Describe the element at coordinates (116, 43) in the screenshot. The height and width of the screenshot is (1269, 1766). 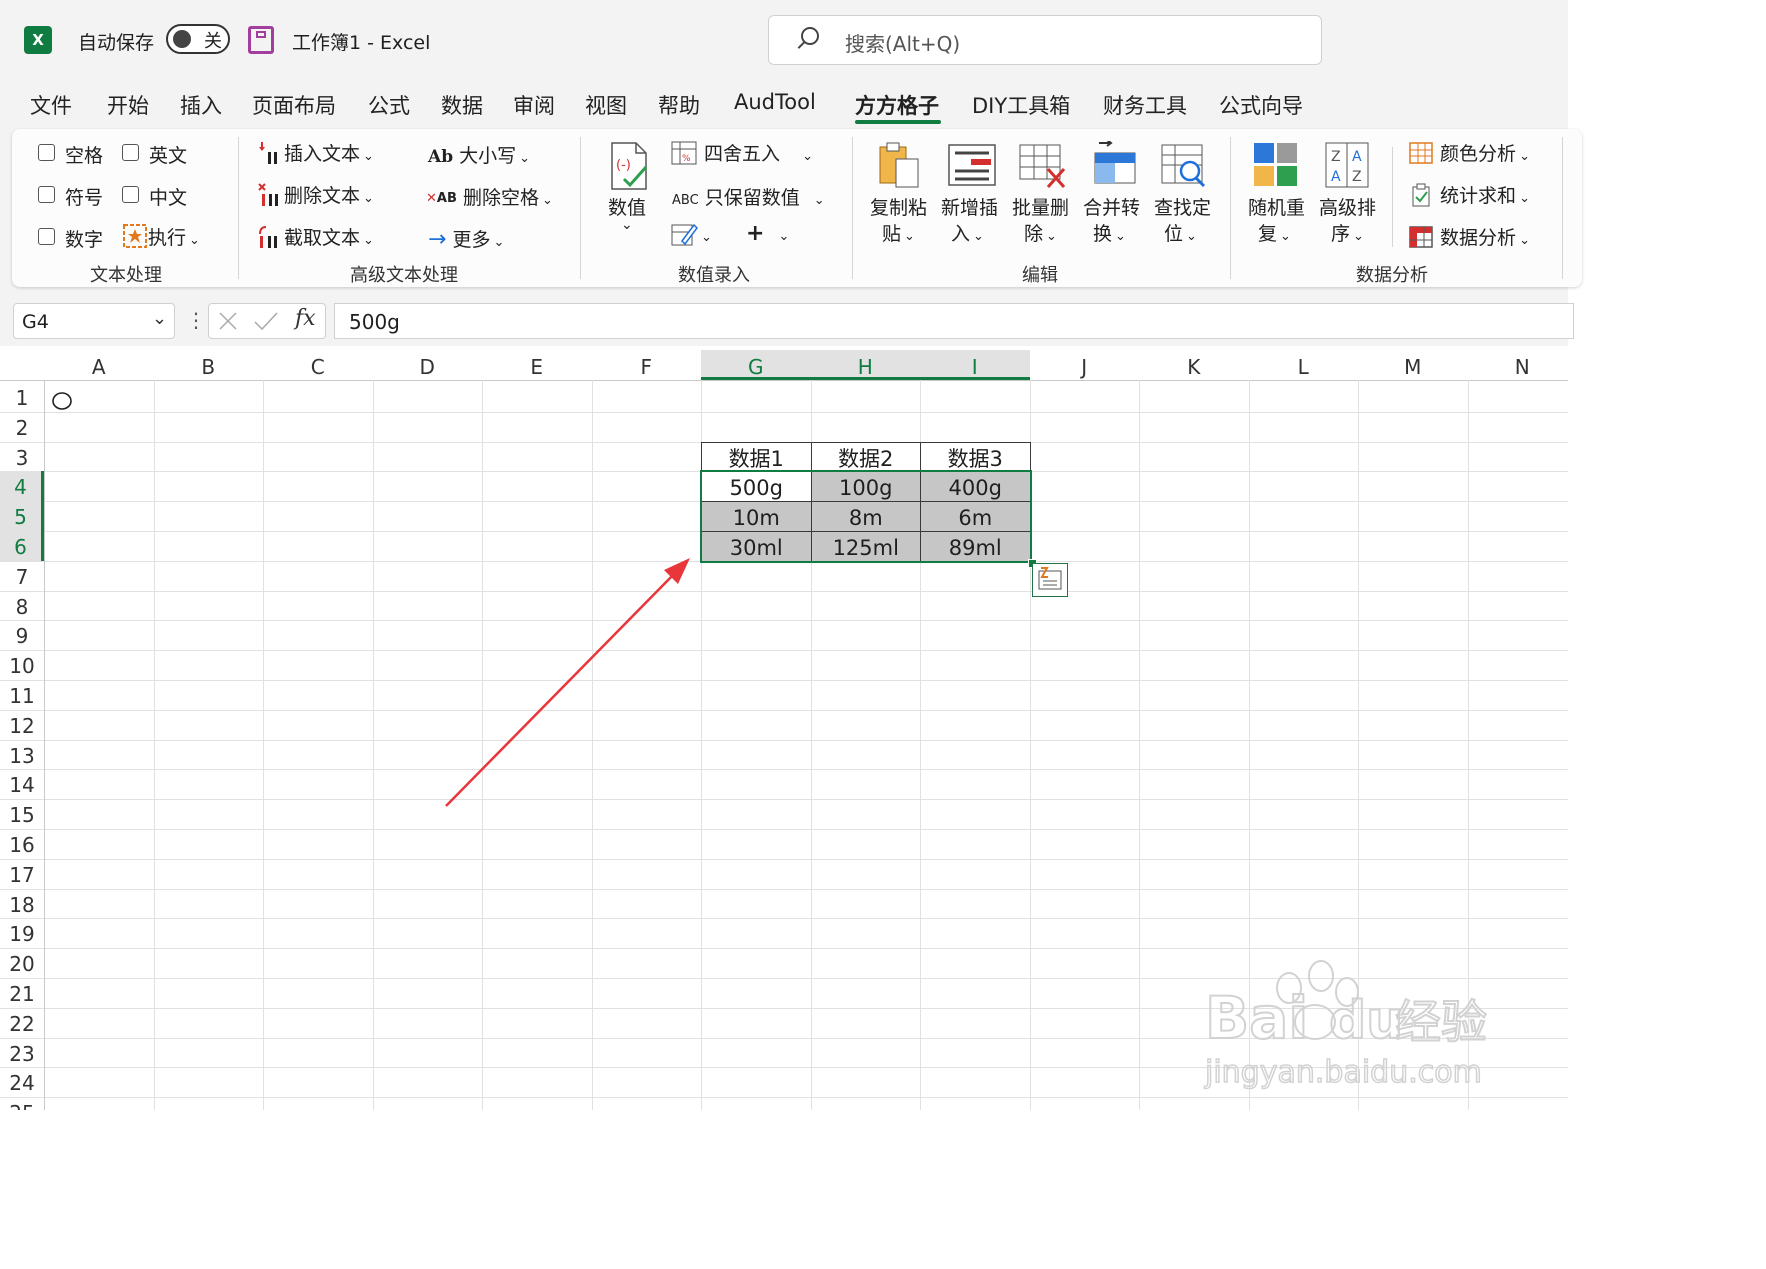
I see `autosave-label: 自动保存` at that location.